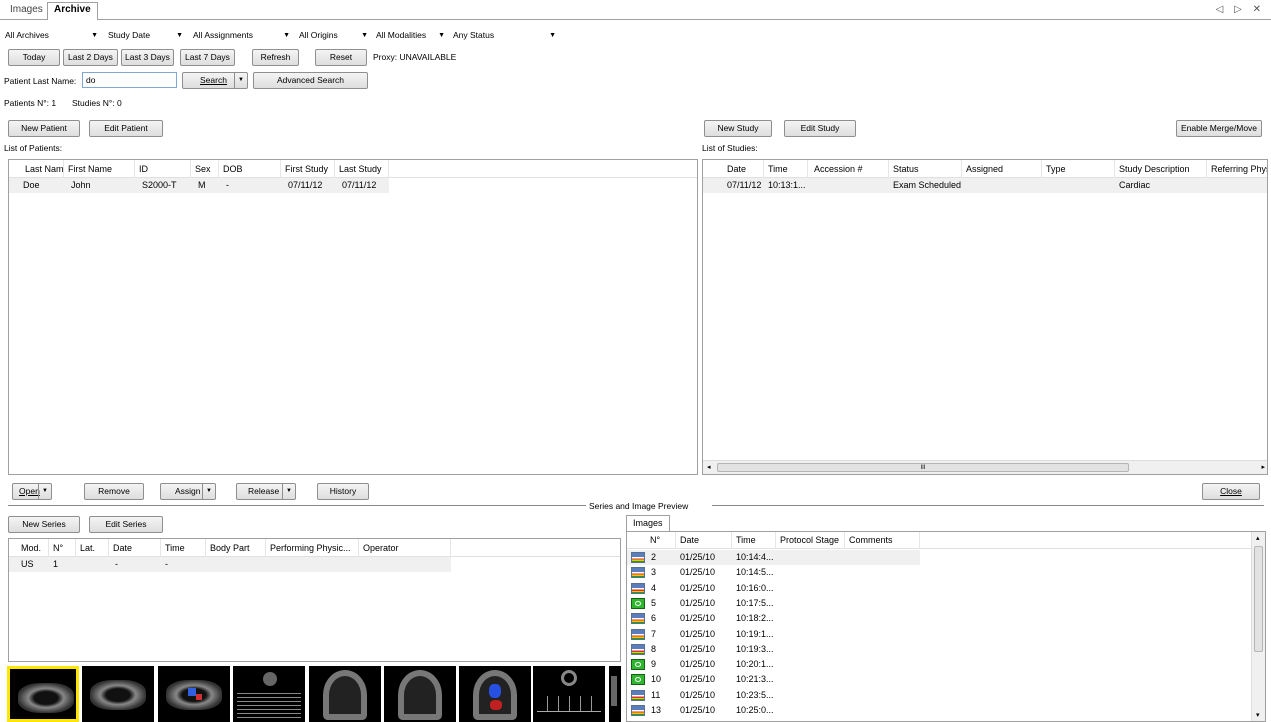 The image size is (1271, 722). What do you see at coordinates (341, 57) in the screenshot?
I see `reset-button: Reset` at bounding box center [341, 57].